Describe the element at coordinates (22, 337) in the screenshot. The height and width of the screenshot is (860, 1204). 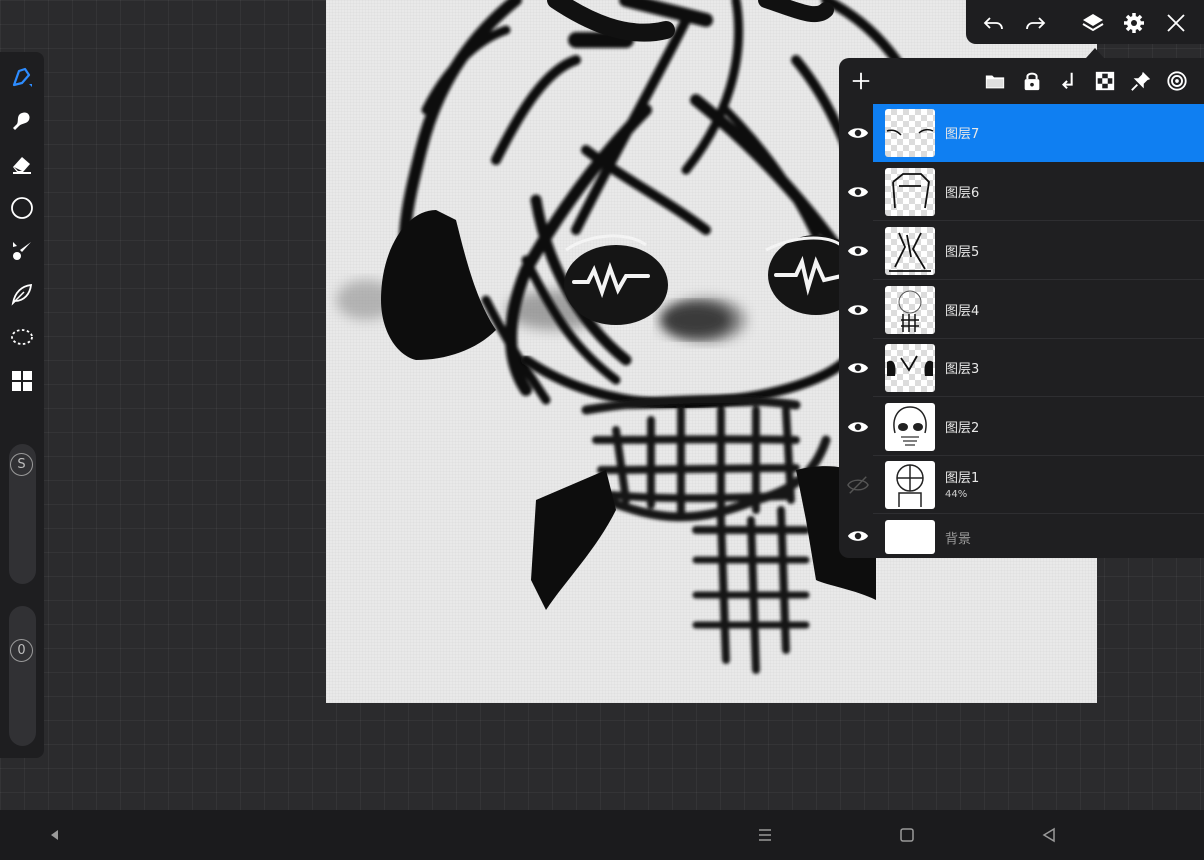
I see `lasso-icon` at that location.